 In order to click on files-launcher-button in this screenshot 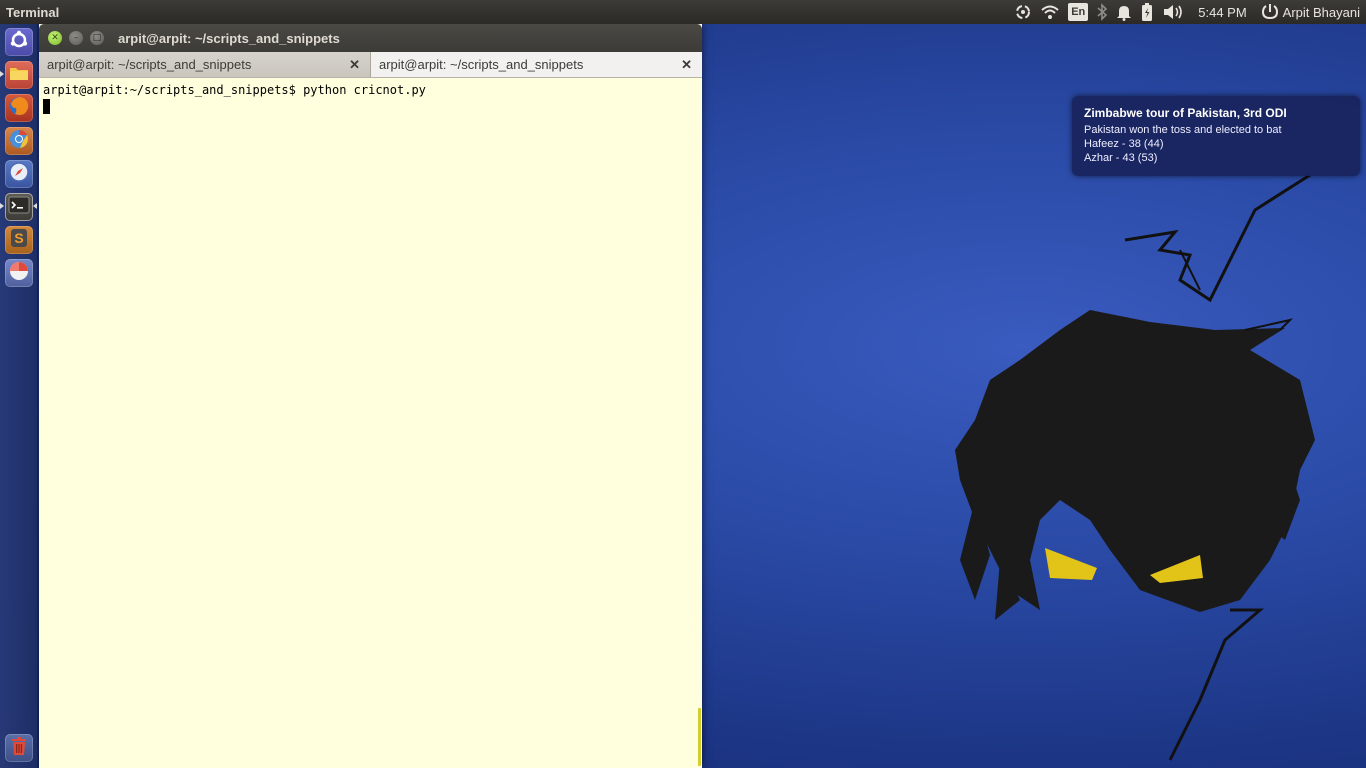, I will do `click(19, 75)`.